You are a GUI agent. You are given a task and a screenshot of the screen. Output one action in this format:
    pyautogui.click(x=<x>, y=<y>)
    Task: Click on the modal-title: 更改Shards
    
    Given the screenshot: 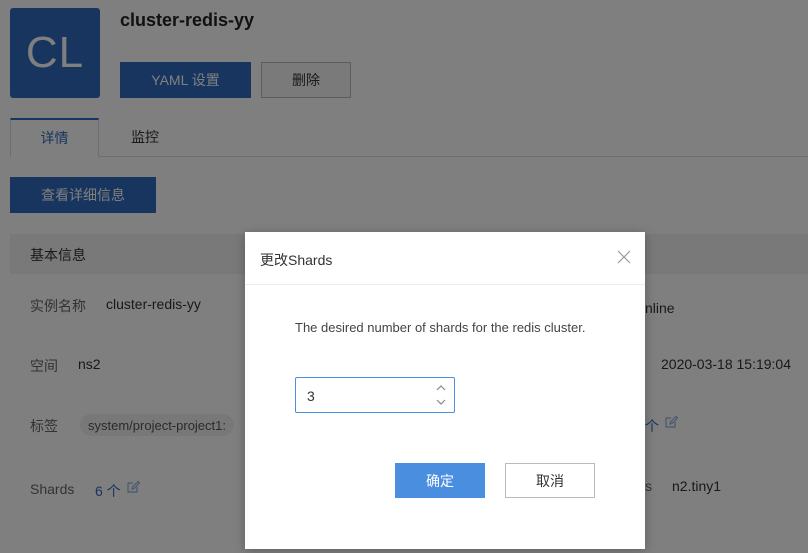 What is the action you would take?
    pyautogui.click(x=296, y=260)
    